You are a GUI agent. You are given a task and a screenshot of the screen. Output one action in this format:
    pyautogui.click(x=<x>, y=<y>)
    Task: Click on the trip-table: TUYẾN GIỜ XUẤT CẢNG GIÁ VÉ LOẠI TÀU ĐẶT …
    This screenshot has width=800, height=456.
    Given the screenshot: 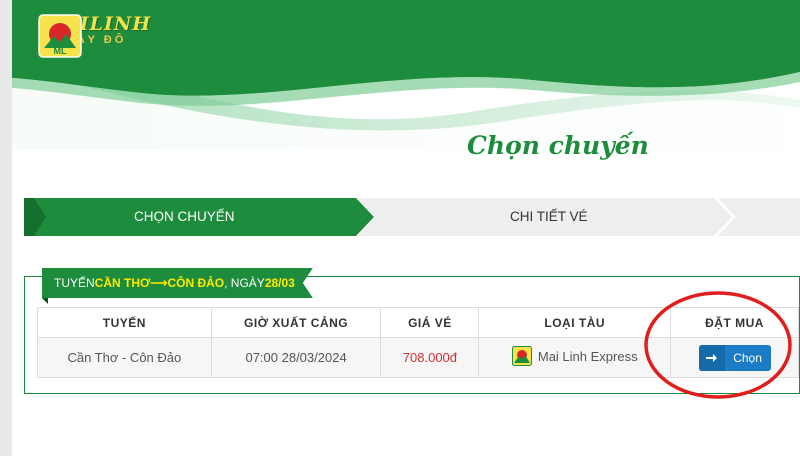 What is the action you would take?
    pyautogui.click(x=418, y=342)
    